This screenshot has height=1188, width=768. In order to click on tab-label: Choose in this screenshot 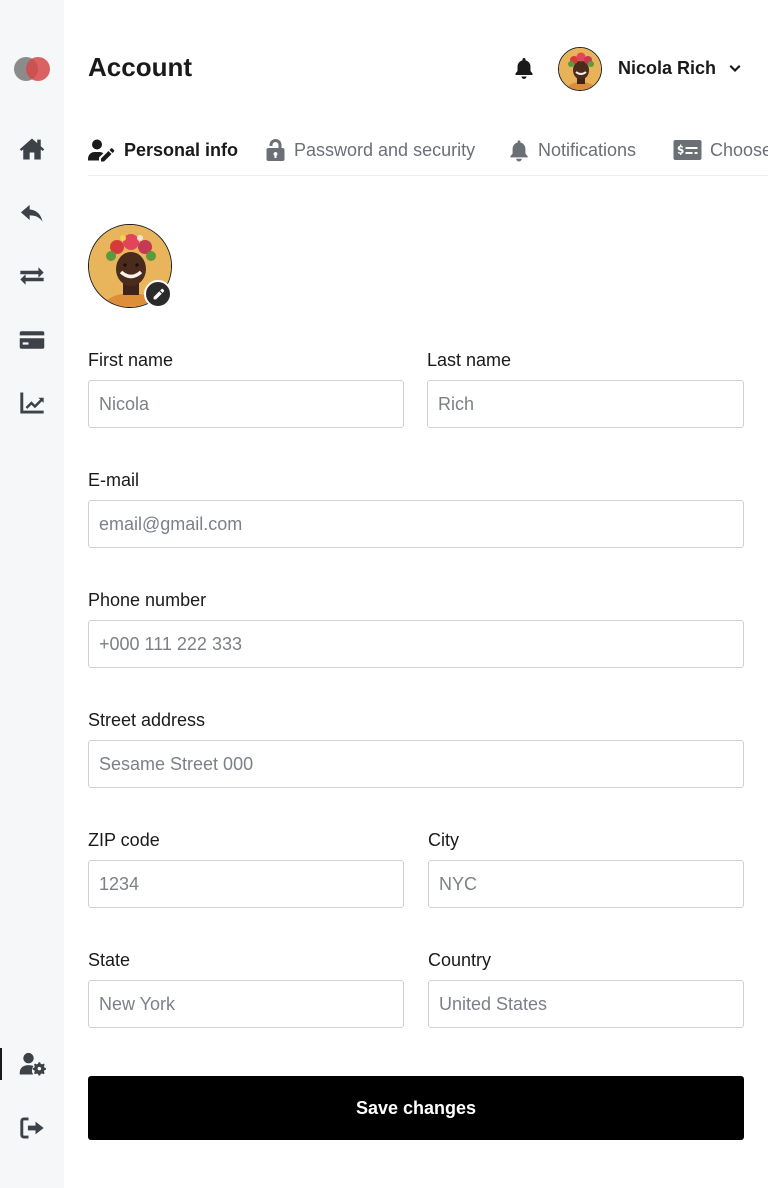, I will do `click(739, 149)`.